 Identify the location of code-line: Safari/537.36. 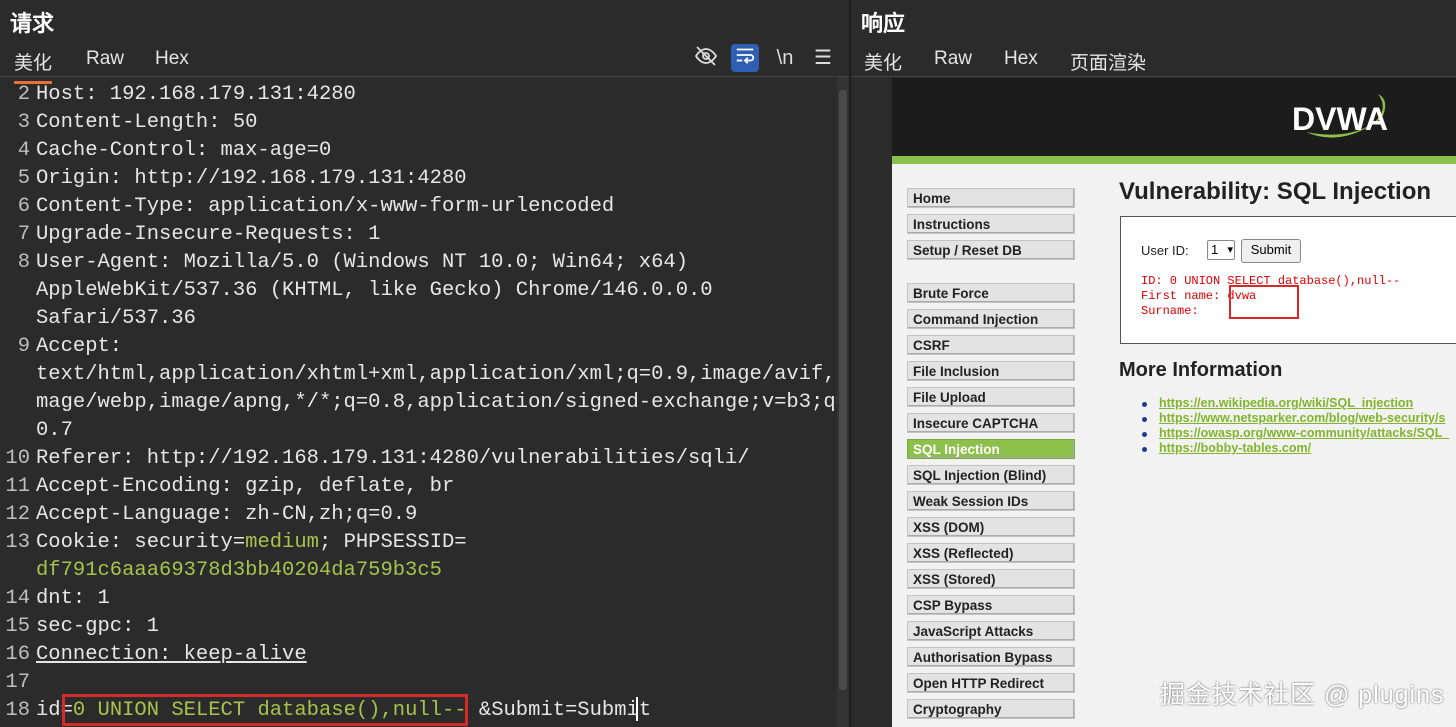
(116, 318).